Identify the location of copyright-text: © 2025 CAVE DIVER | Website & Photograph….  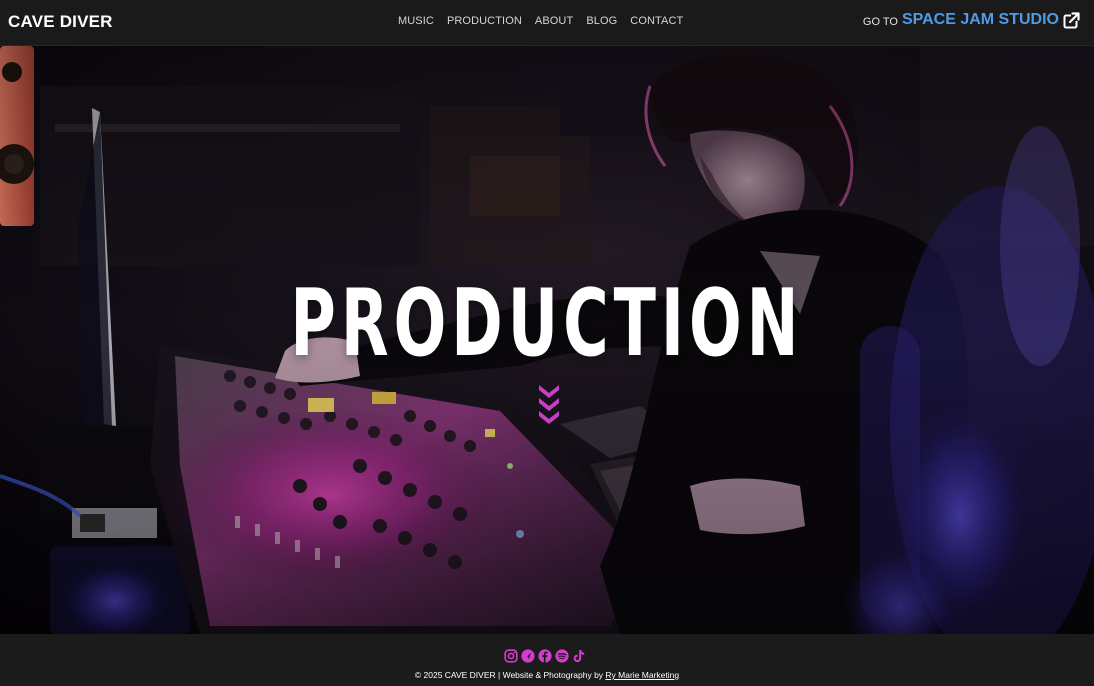
(510, 675).